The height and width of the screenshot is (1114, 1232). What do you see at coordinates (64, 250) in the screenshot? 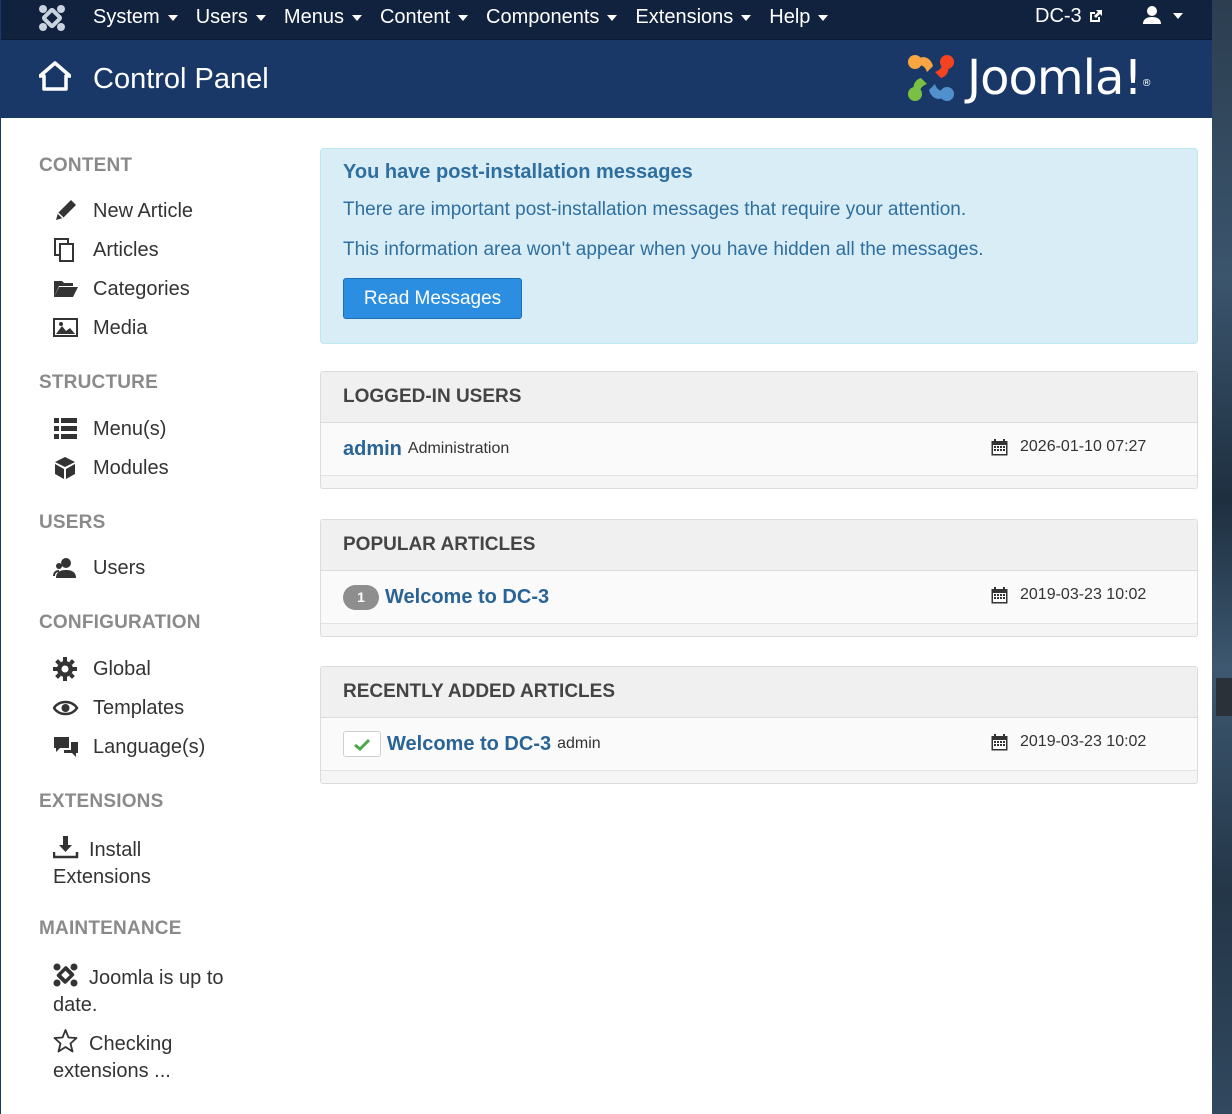
I see `copy-icon` at bounding box center [64, 250].